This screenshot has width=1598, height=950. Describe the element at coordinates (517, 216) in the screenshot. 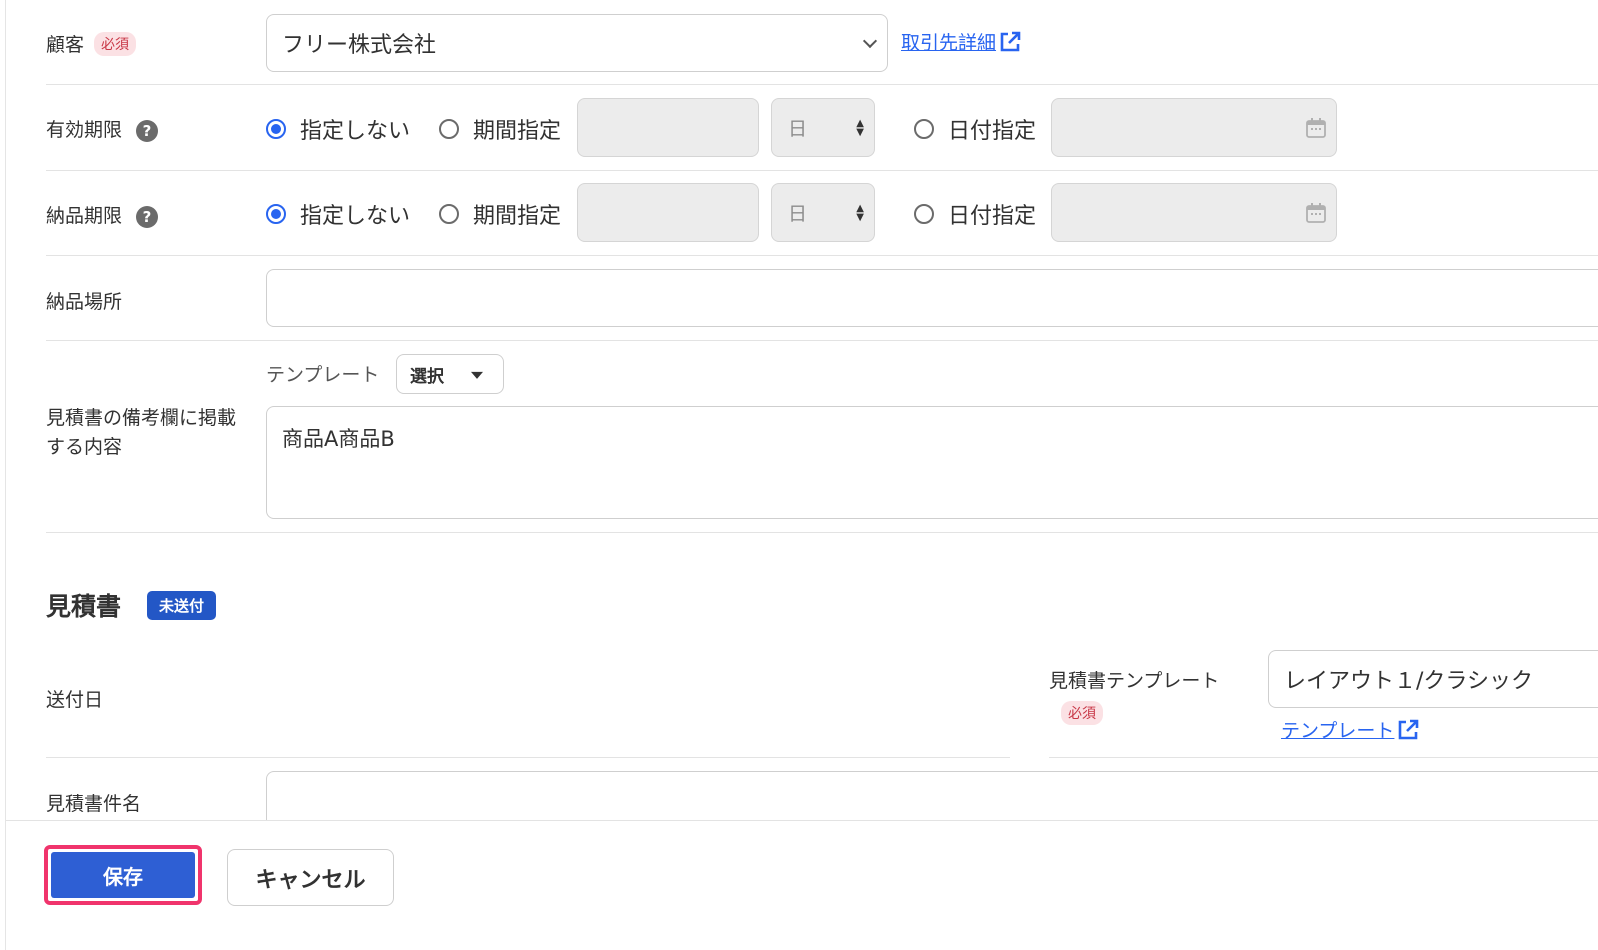

I see `delivery-option-period-label: 期間指定` at that location.